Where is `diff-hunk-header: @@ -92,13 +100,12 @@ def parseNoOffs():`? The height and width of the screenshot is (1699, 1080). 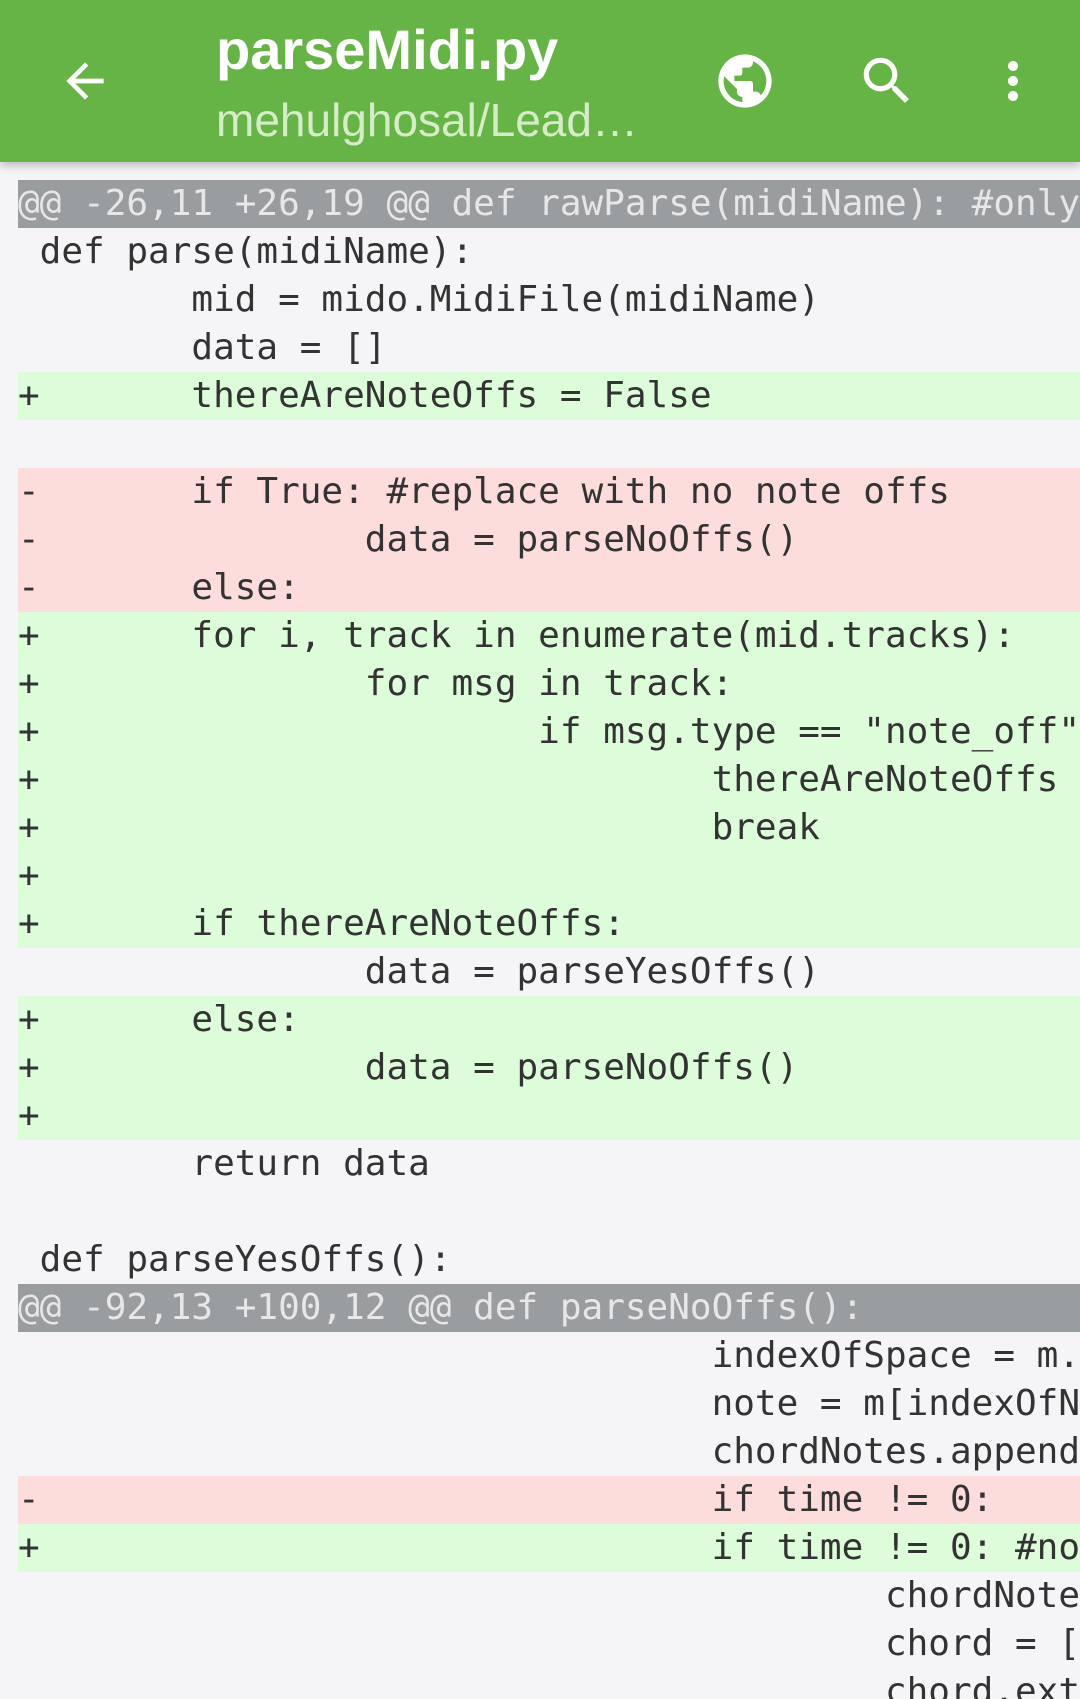
diff-hunk-header: @@ -92,13 +100,12 @@ def parseNoOffs(): is located at coordinates (549, 1308).